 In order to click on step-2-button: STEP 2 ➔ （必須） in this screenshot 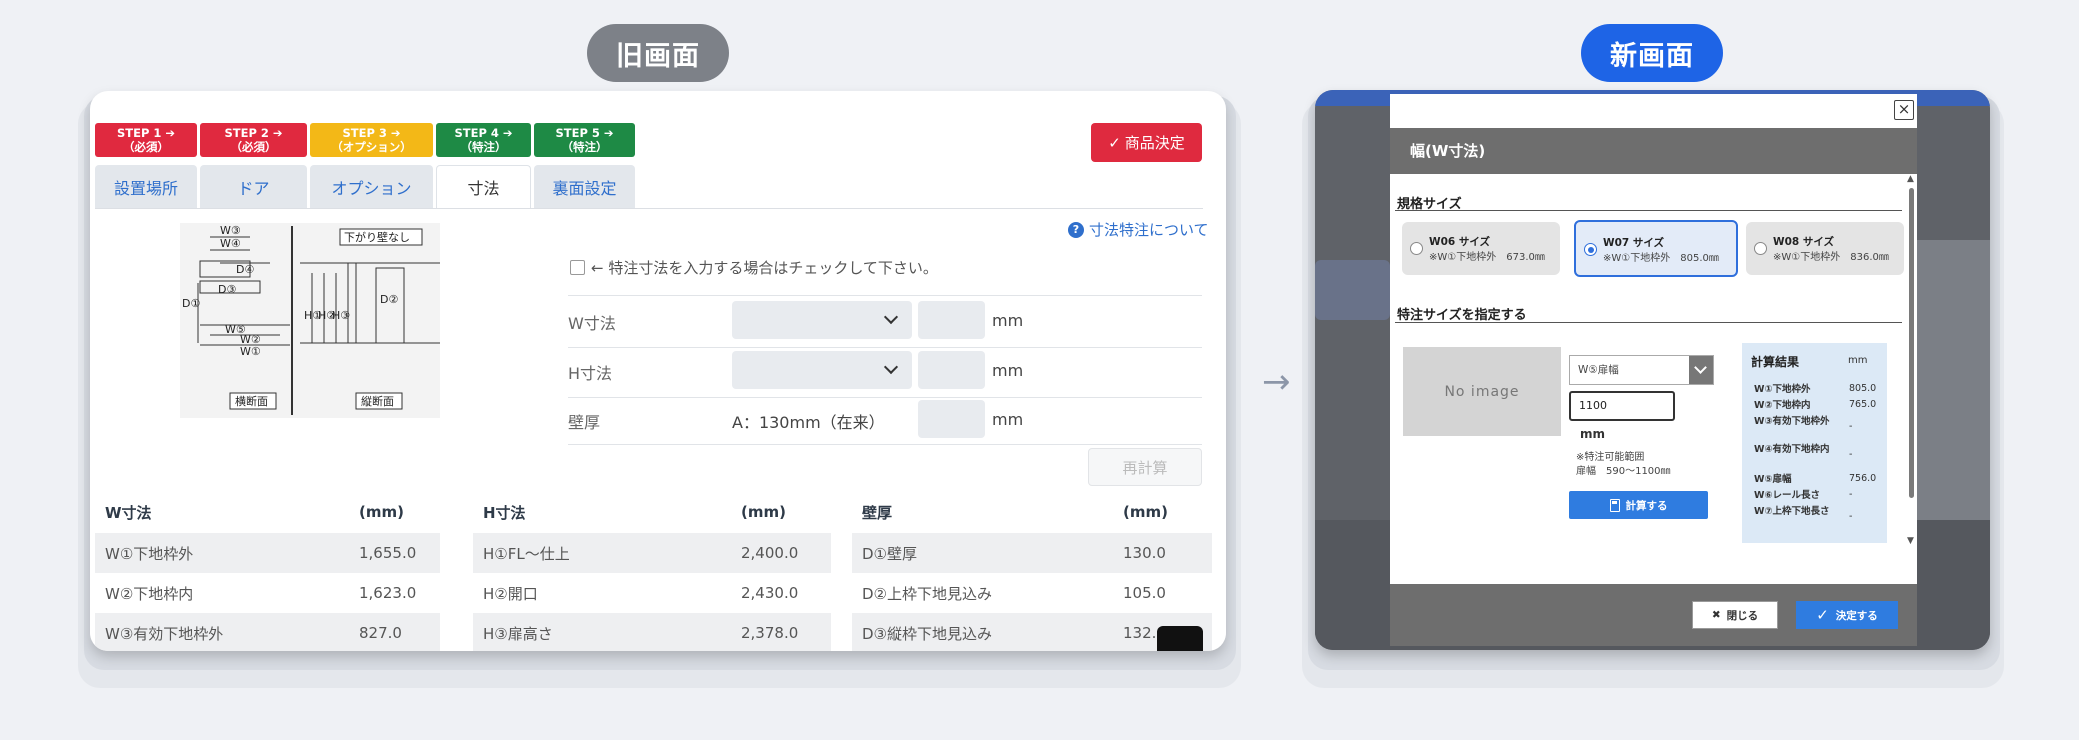, I will do `click(253, 140)`.